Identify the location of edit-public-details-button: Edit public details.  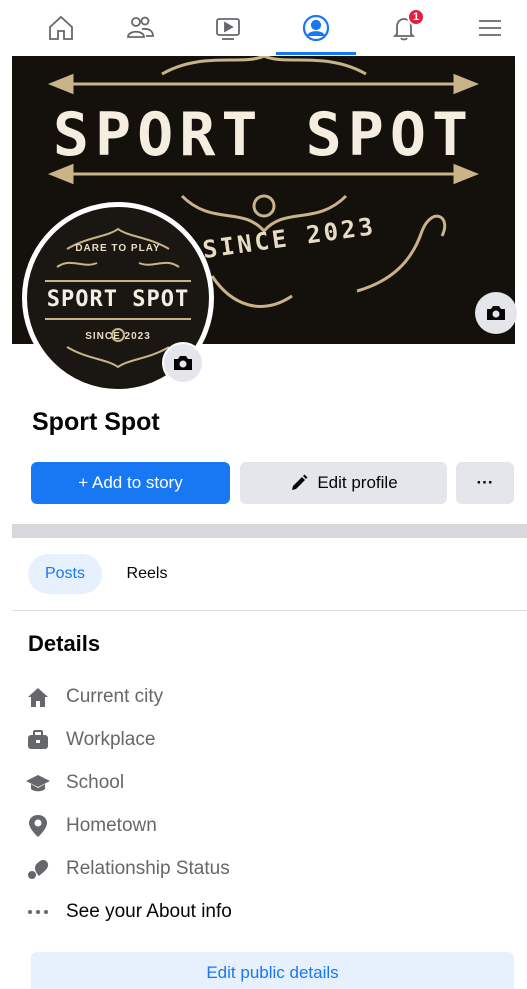
(272, 970).